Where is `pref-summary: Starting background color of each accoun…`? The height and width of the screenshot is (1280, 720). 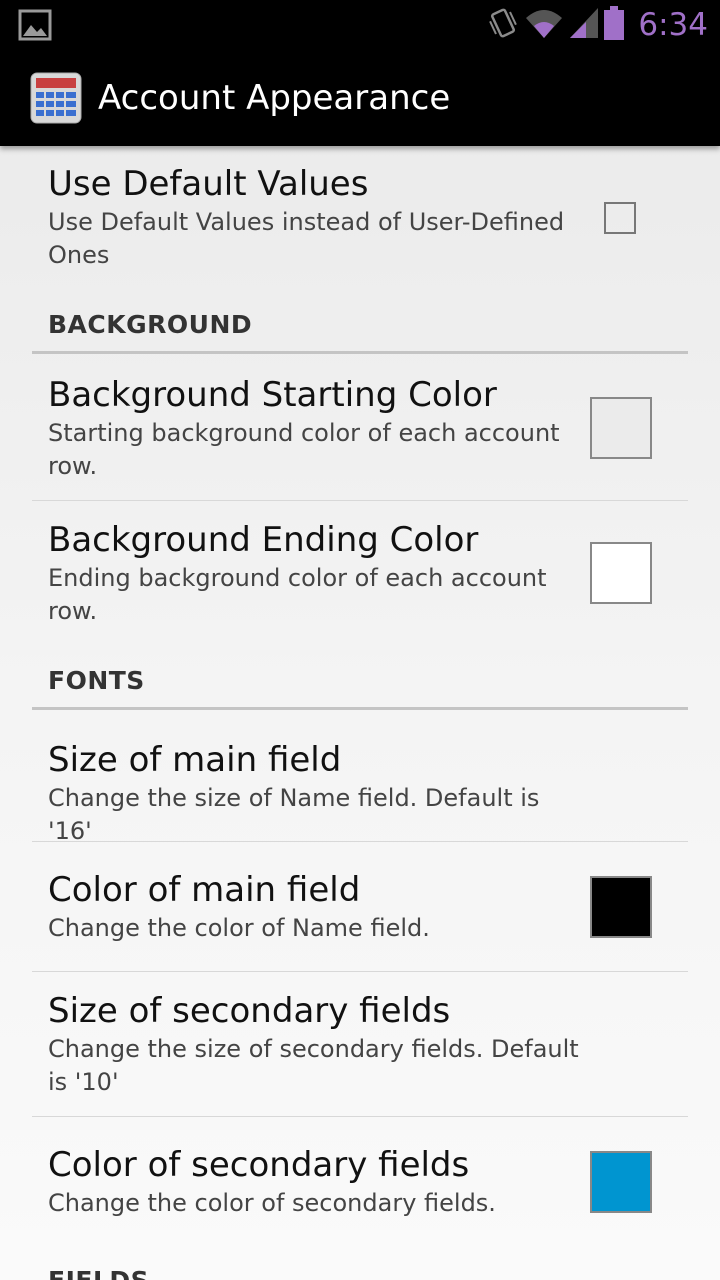
pref-summary: Starting background color of each accoun… is located at coordinates (304, 449).